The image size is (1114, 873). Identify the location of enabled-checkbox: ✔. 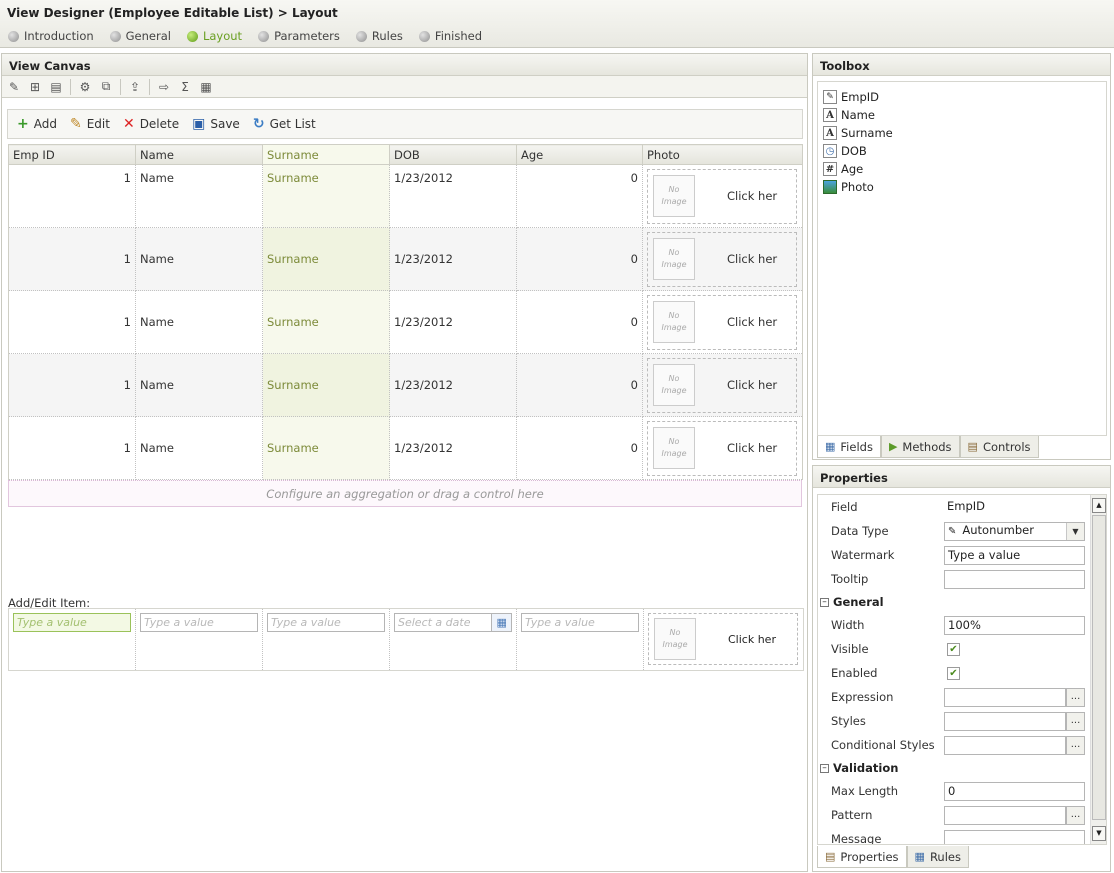
(953, 673).